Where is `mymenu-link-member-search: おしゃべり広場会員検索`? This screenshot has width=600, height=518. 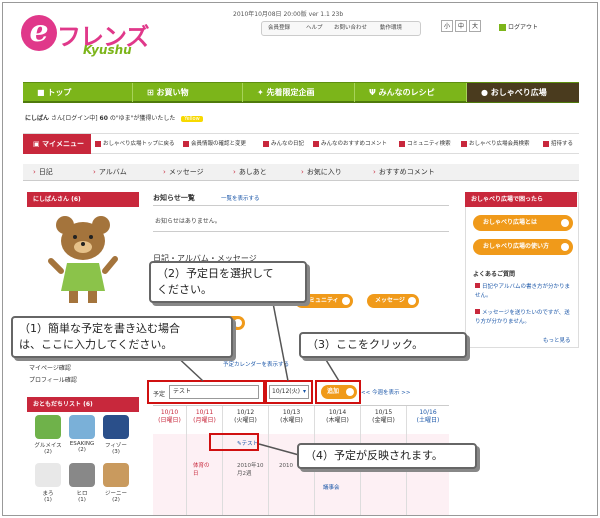 mymenu-link-member-search: おしゃべり広場会員検索 is located at coordinates (495, 143).